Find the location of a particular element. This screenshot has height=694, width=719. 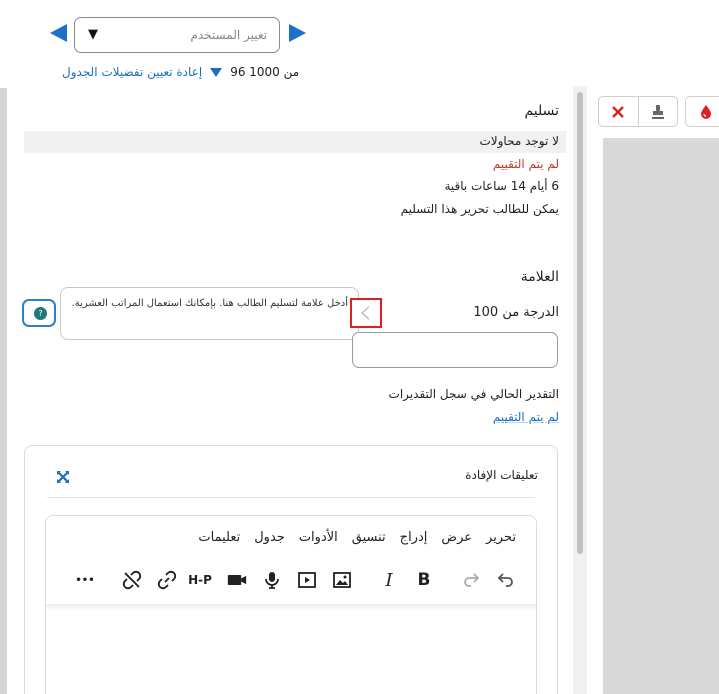

previous-user-arrow-icon is located at coordinates (58, 33).